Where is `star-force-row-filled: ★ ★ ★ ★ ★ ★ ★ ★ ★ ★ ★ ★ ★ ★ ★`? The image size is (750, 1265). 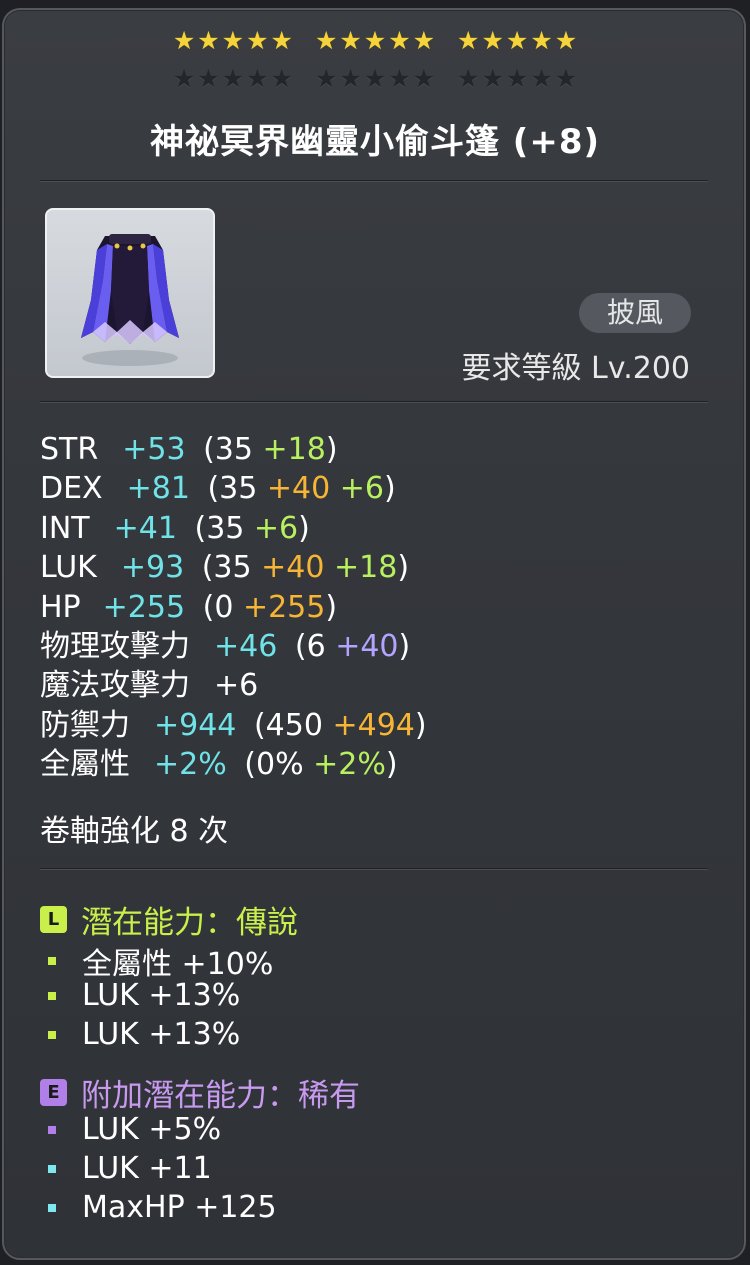 star-force-row-filled: ★ ★ ★ ★ ★ ★ ★ ★ ★ ★ ★ ★ ★ ★ ★ is located at coordinates (375, 41).